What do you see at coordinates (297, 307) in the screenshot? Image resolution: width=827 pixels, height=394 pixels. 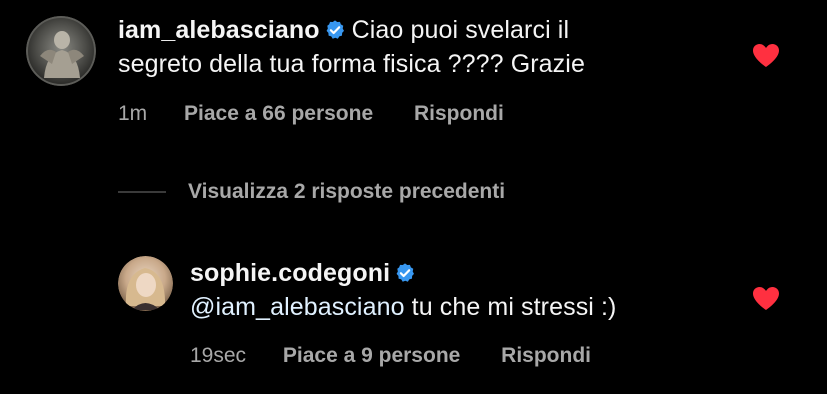 I see `reply-mention-link: @iam_alebasciano` at bounding box center [297, 307].